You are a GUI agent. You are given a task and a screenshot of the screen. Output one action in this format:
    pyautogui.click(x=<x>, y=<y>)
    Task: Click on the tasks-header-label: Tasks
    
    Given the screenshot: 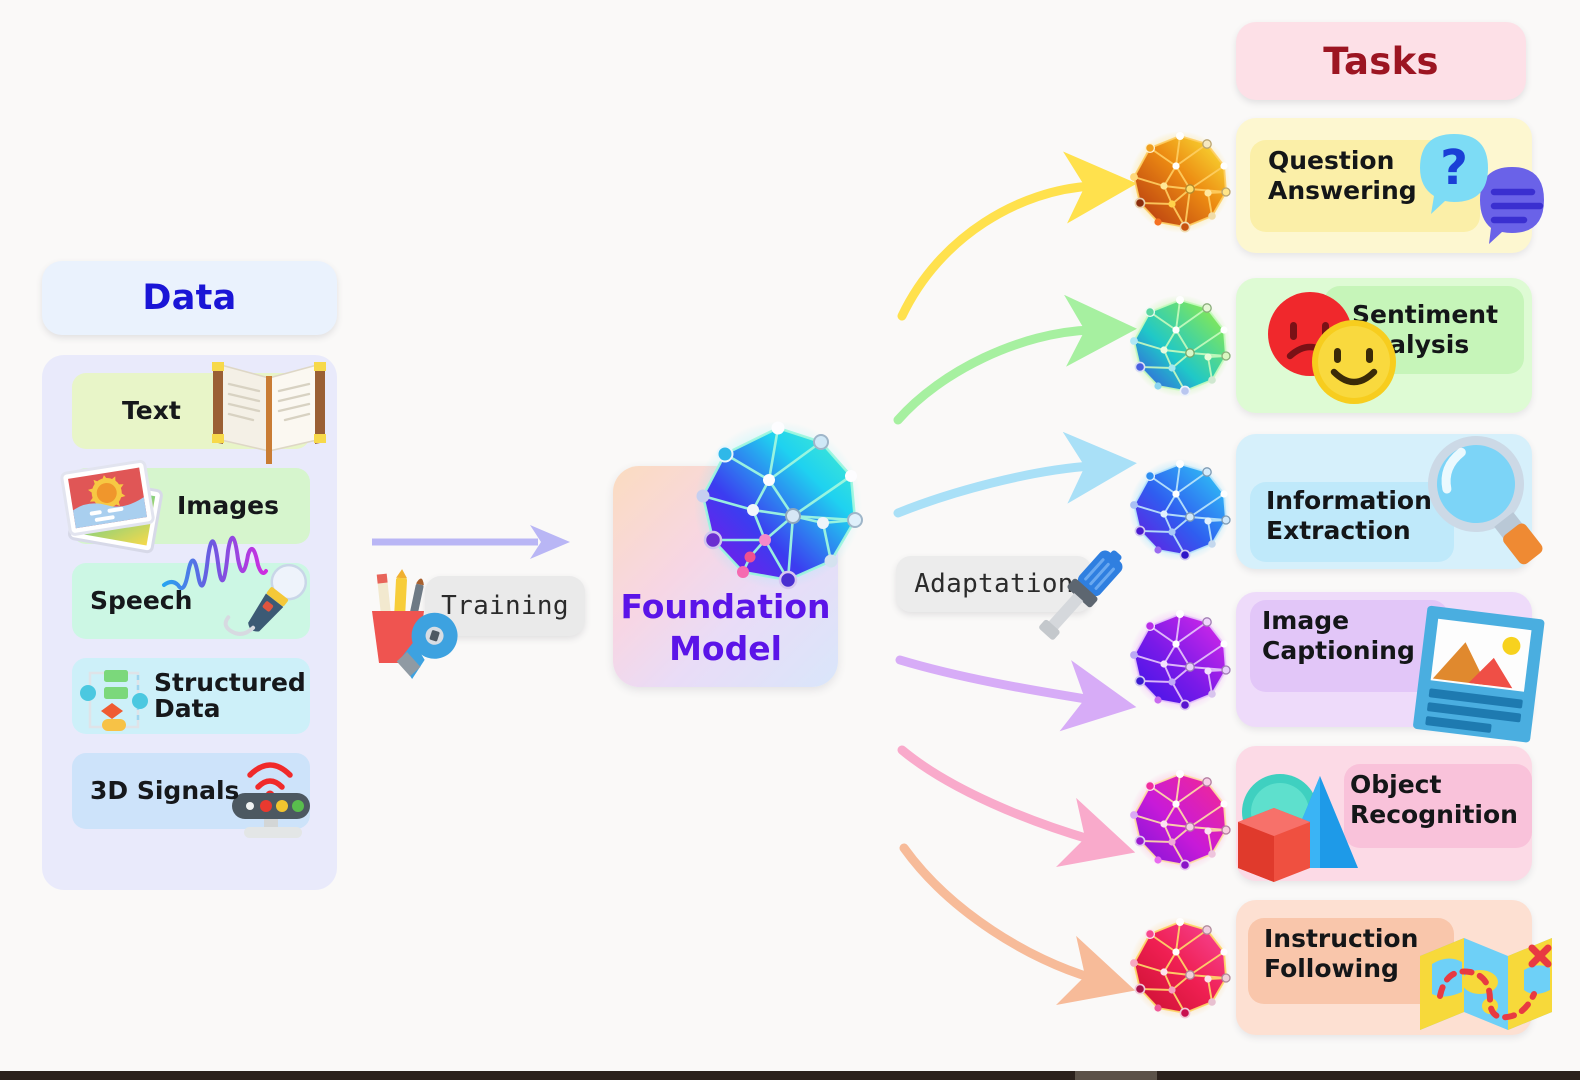 What is the action you would take?
    pyautogui.click(x=1381, y=61)
    